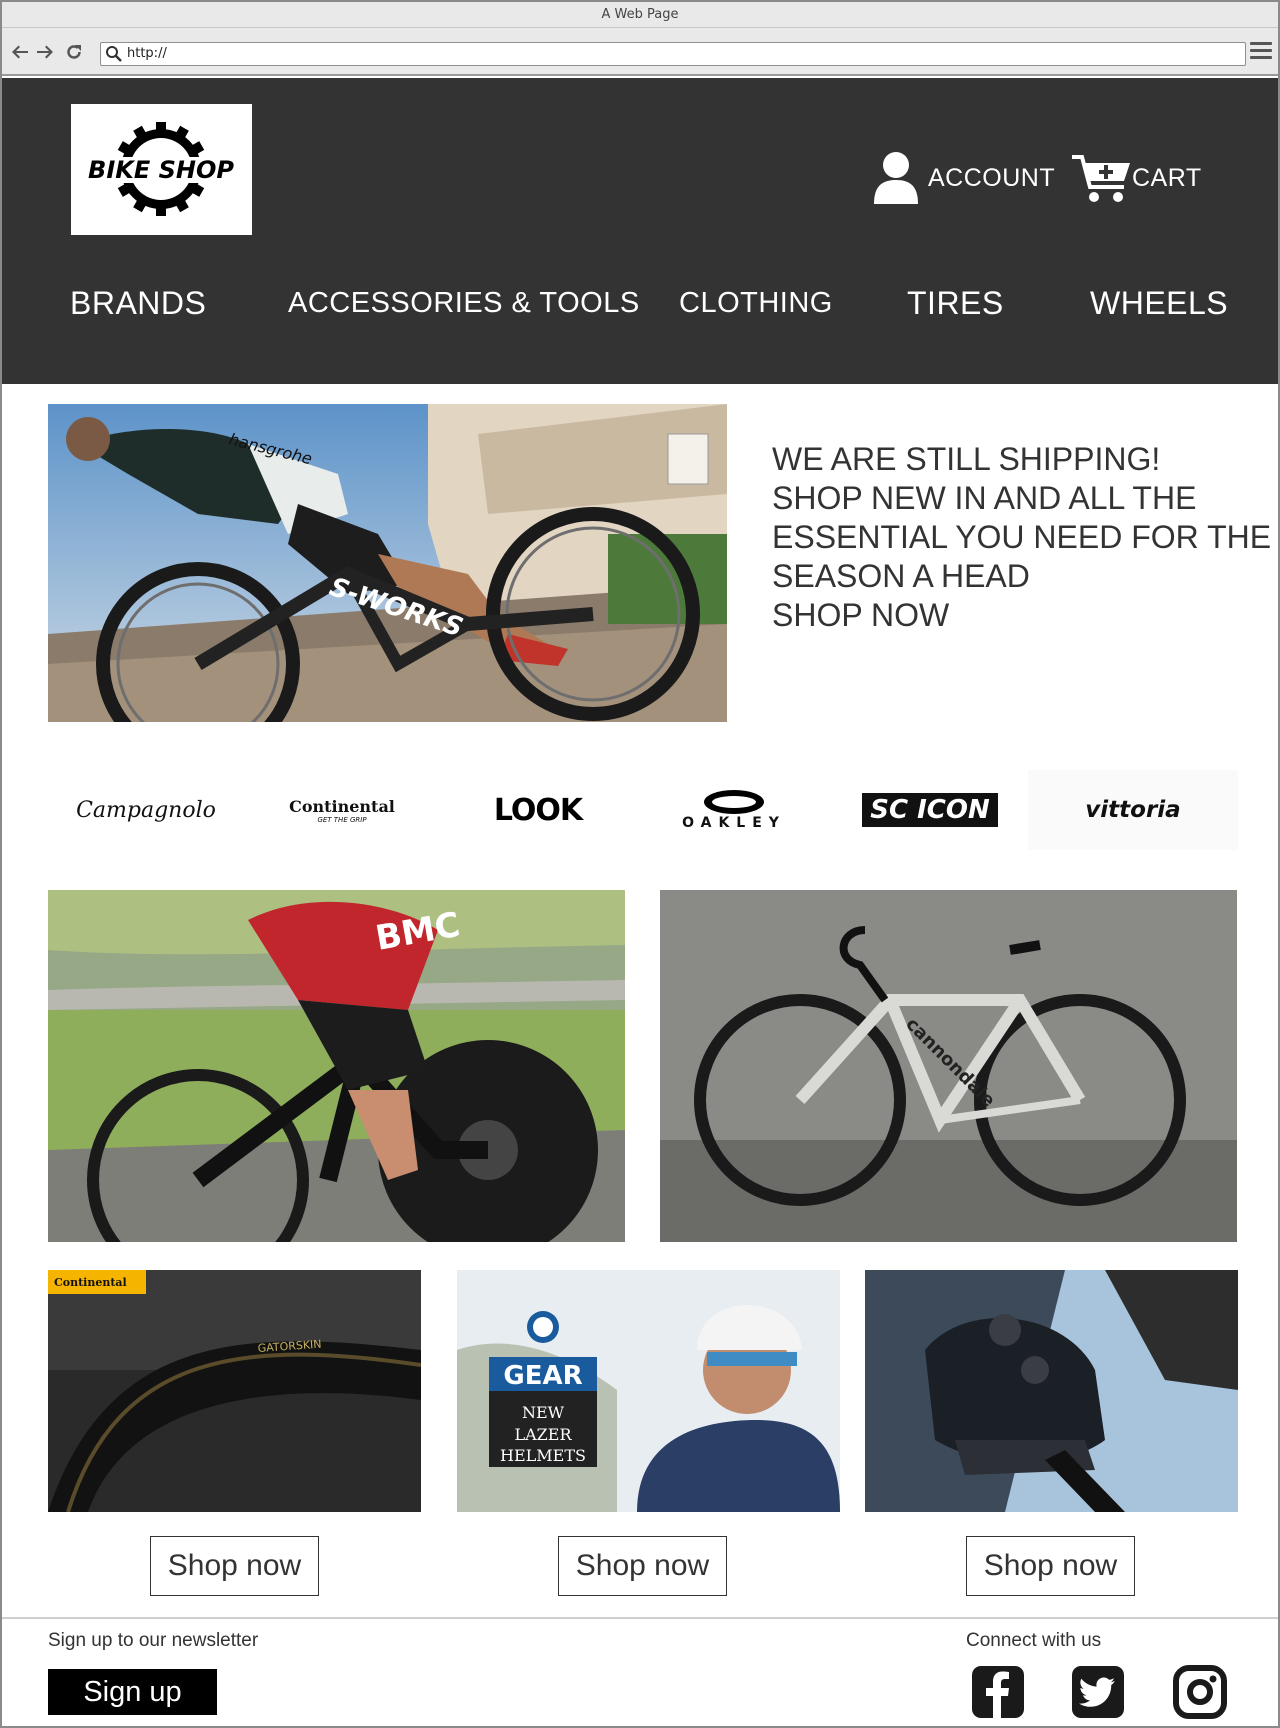 The height and width of the screenshot is (1728, 1280). I want to click on hamburger-menu-icon, so click(1261, 52).